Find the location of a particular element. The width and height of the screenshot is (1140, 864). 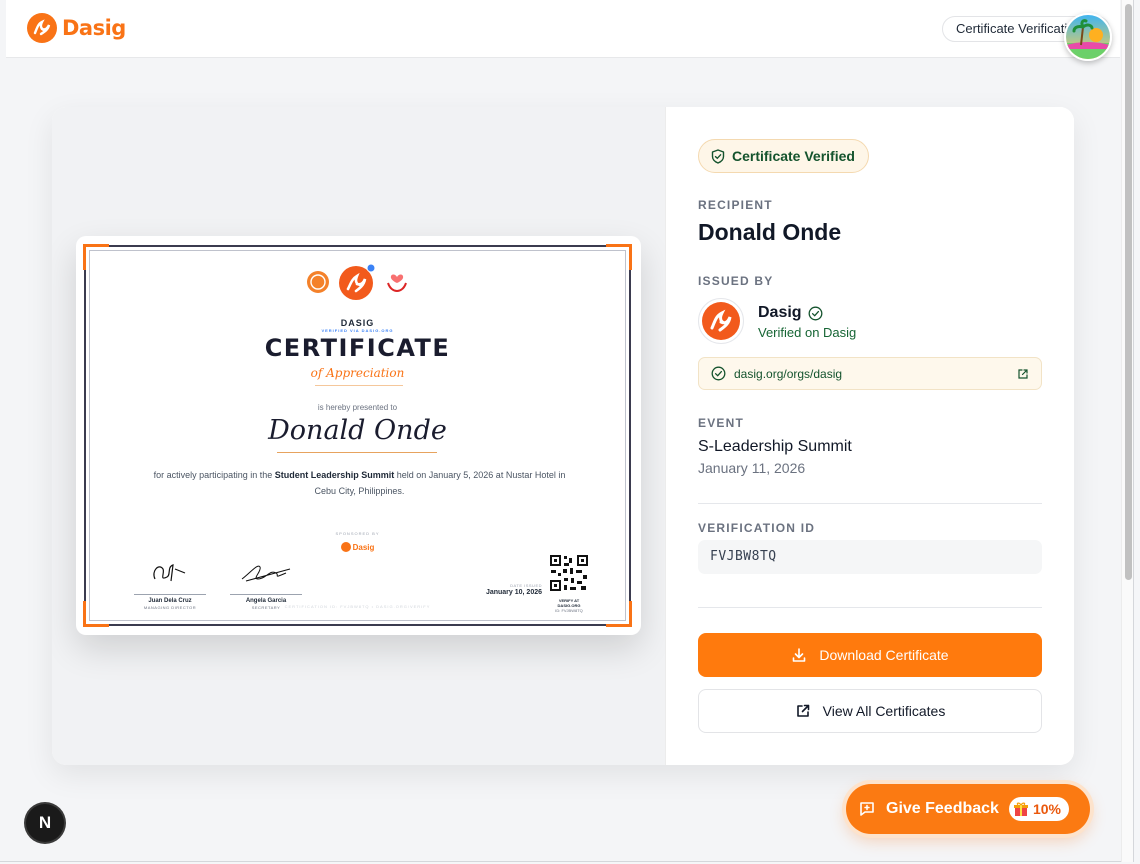

nextjs-dev-indicator: N is located at coordinates (45, 823).